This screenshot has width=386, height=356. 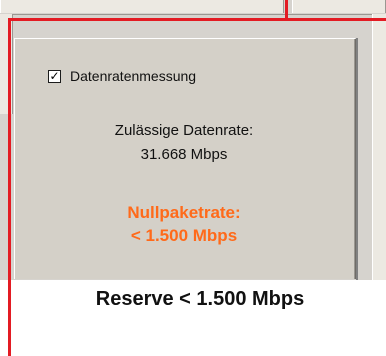 I want to click on annotation-pointer, so click(x=286, y=10).